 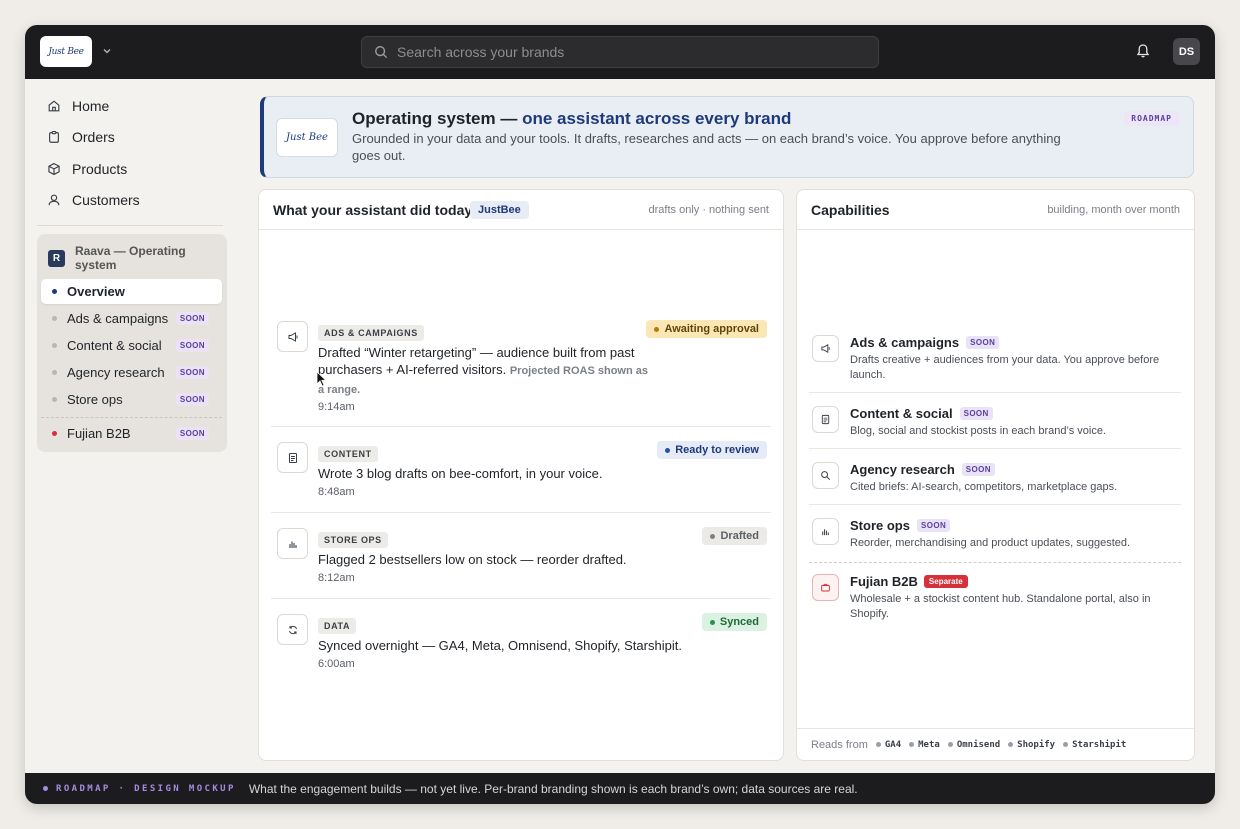 What do you see at coordinates (734, 536) in the screenshot?
I see `status-badge: Drafted` at bounding box center [734, 536].